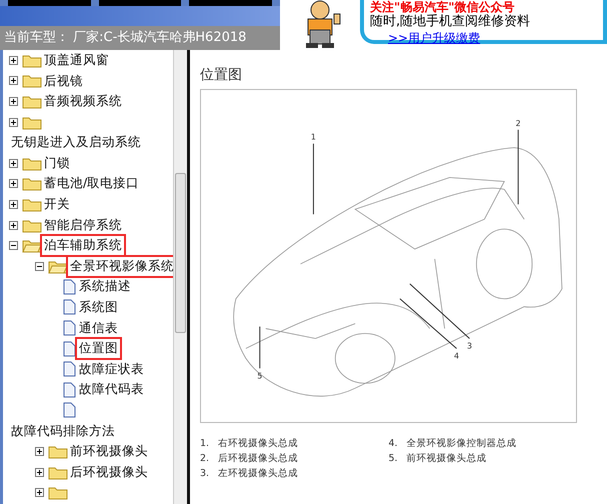  I want to click on current-model-label: 当前车型： 厂家:C-长城汽车哈弗H62018, so click(125, 38).